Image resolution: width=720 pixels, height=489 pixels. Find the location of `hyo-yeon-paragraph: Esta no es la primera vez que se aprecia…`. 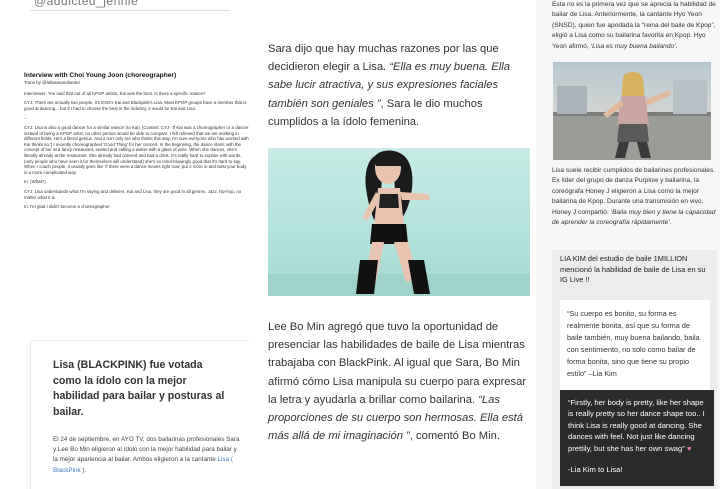

hyo-yeon-paragraph: Esta no es la primera vez que se aprecia… is located at coordinates (634, 26).